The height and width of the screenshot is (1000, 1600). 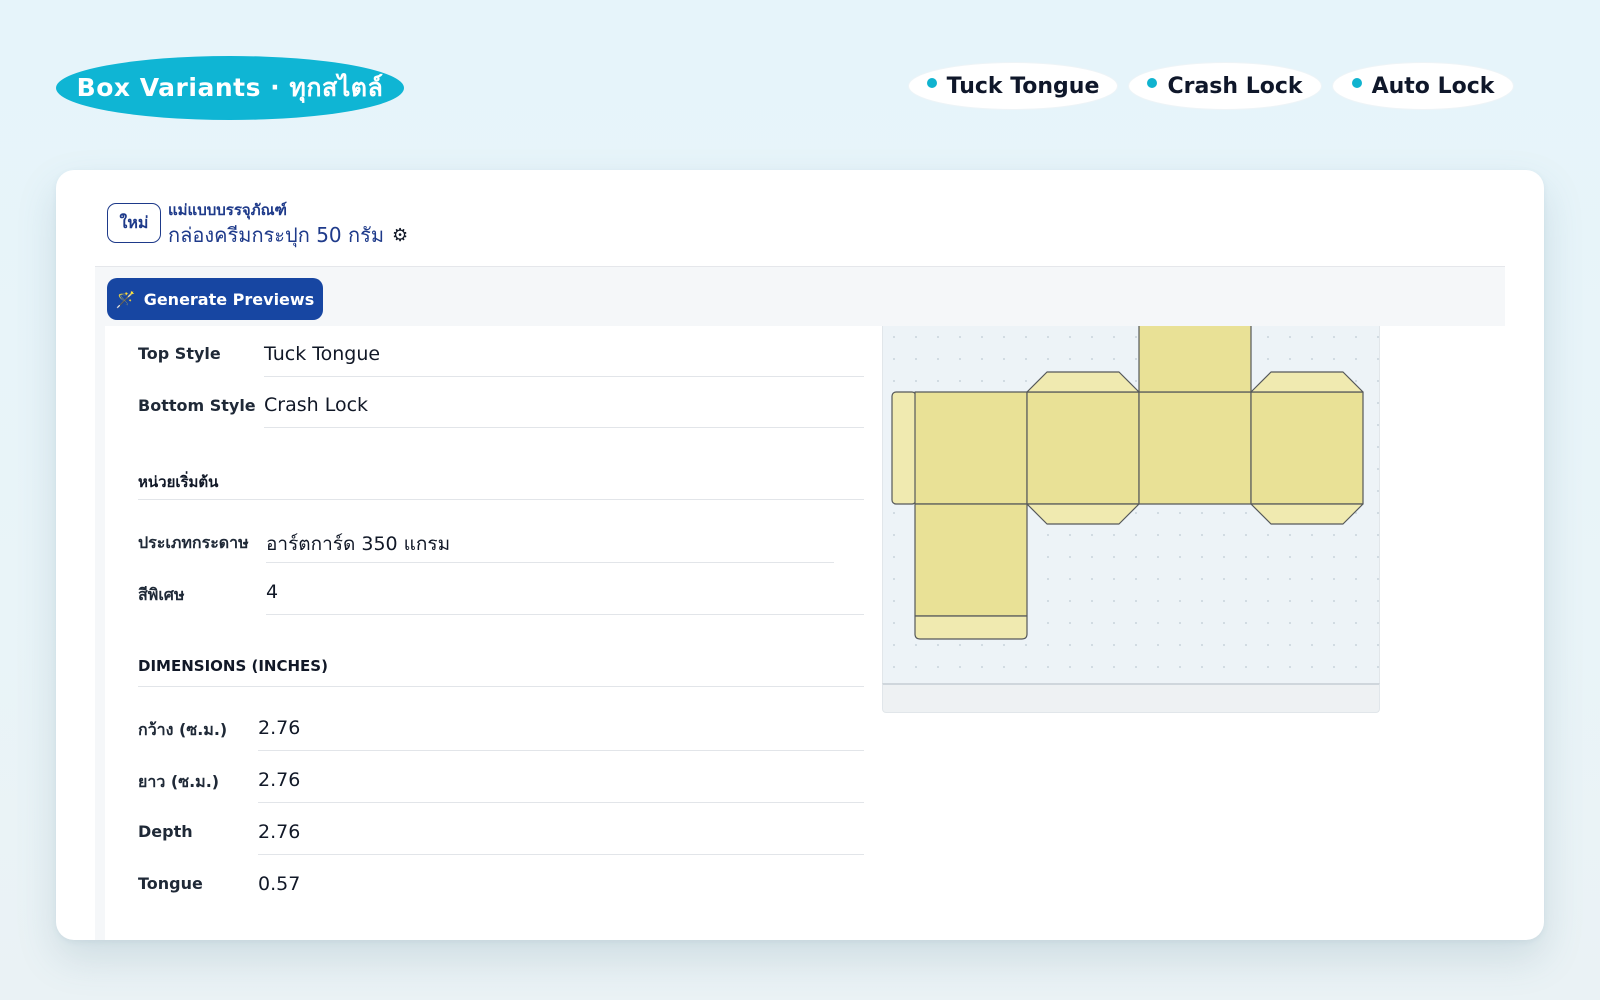 What do you see at coordinates (183, 729) in the screenshot?
I see `width-label: กว้าง (ซ.ม.)` at bounding box center [183, 729].